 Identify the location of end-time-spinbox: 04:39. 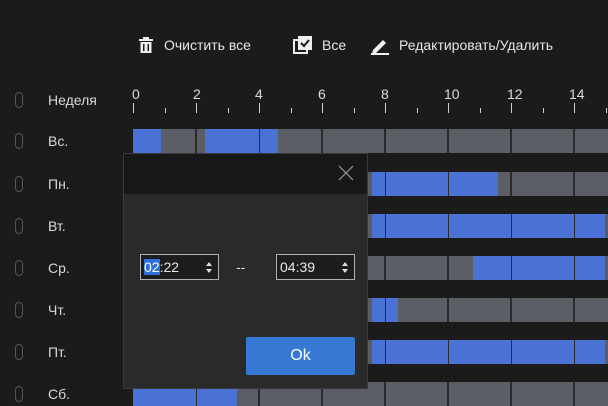
(315, 267).